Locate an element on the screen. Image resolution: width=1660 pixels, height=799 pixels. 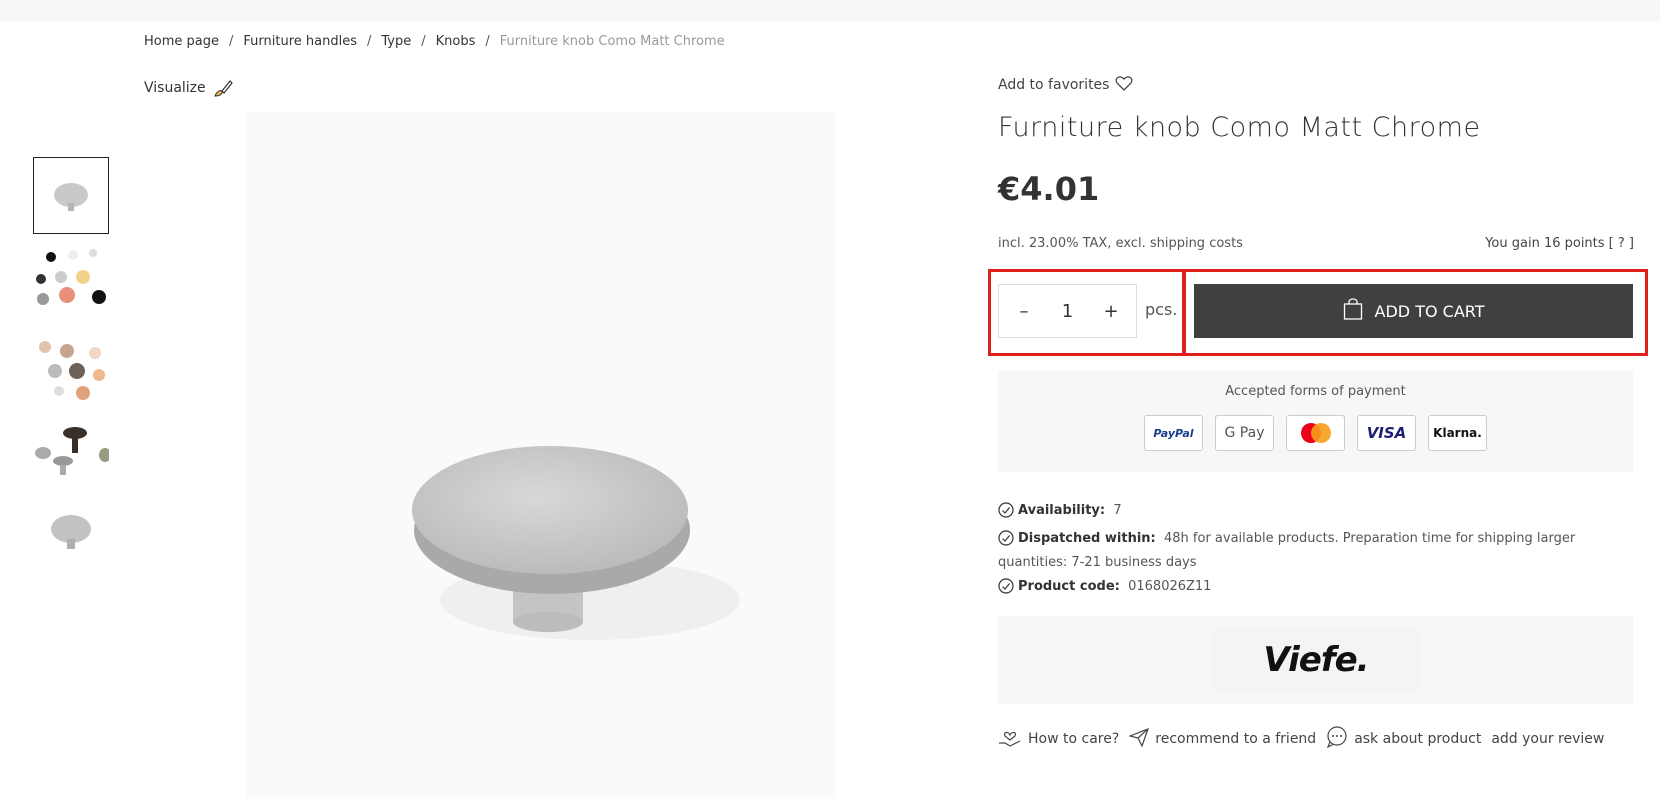
add-review-label: add your review is located at coordinates (1548, 739).